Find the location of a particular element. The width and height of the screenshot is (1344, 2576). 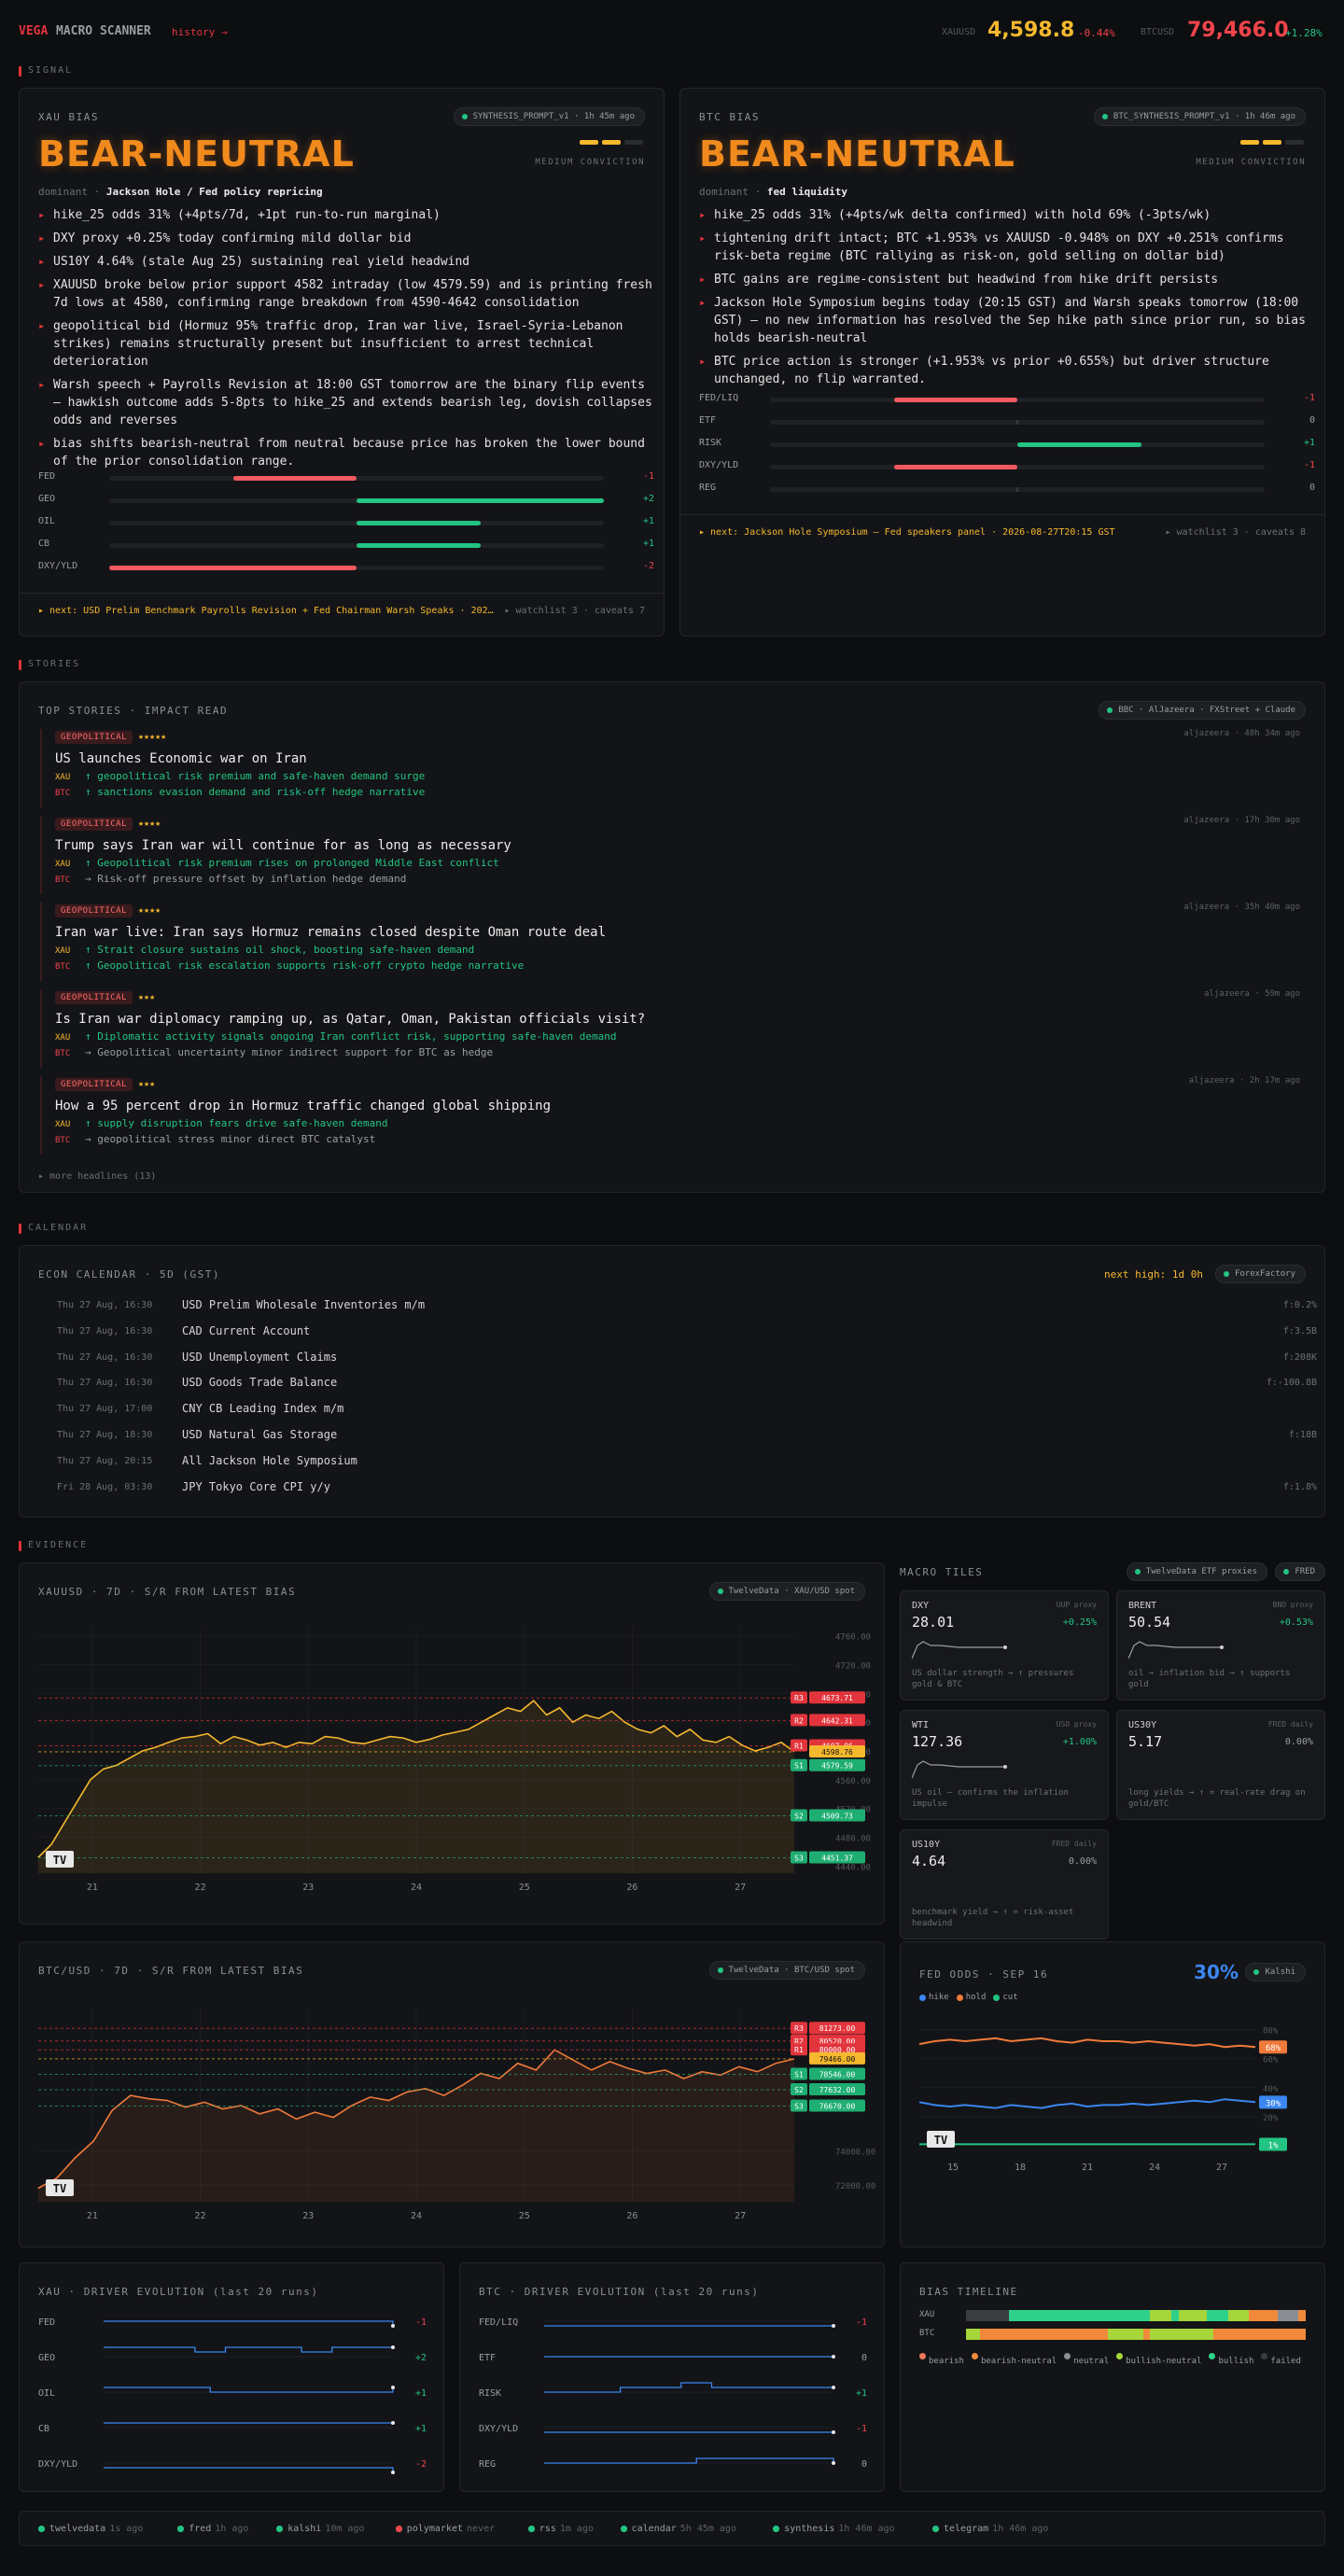

macro-tile-name: US30Y is located at coordinates (1142, 1725).